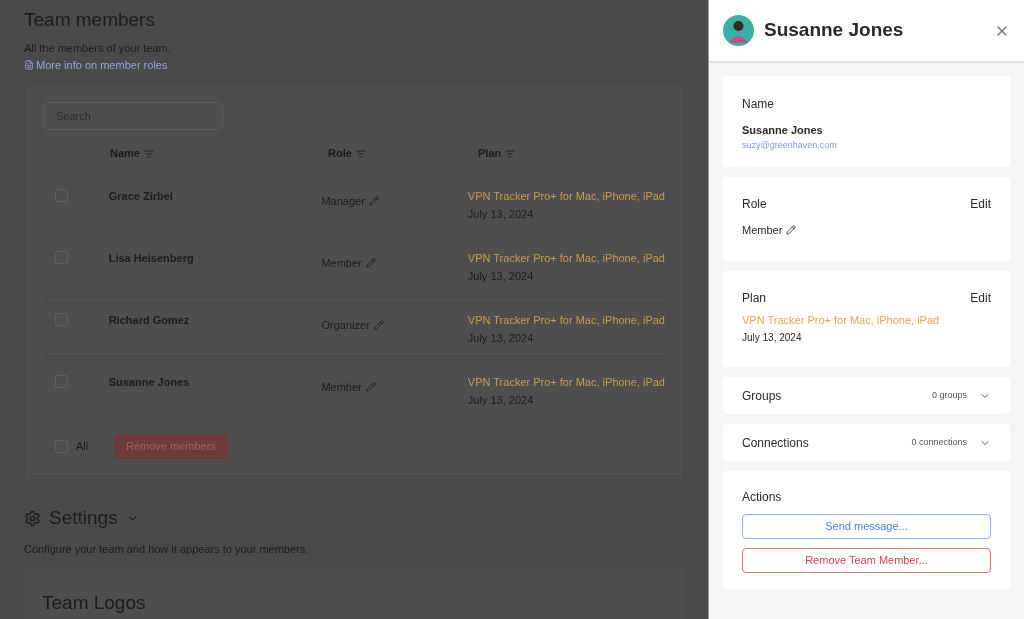 This screenshot has height=619, width=1024. Describe the element at coordinates (866, 395) in the screenshot. I see `collapsible-row: Groups 0 groups` at that location.